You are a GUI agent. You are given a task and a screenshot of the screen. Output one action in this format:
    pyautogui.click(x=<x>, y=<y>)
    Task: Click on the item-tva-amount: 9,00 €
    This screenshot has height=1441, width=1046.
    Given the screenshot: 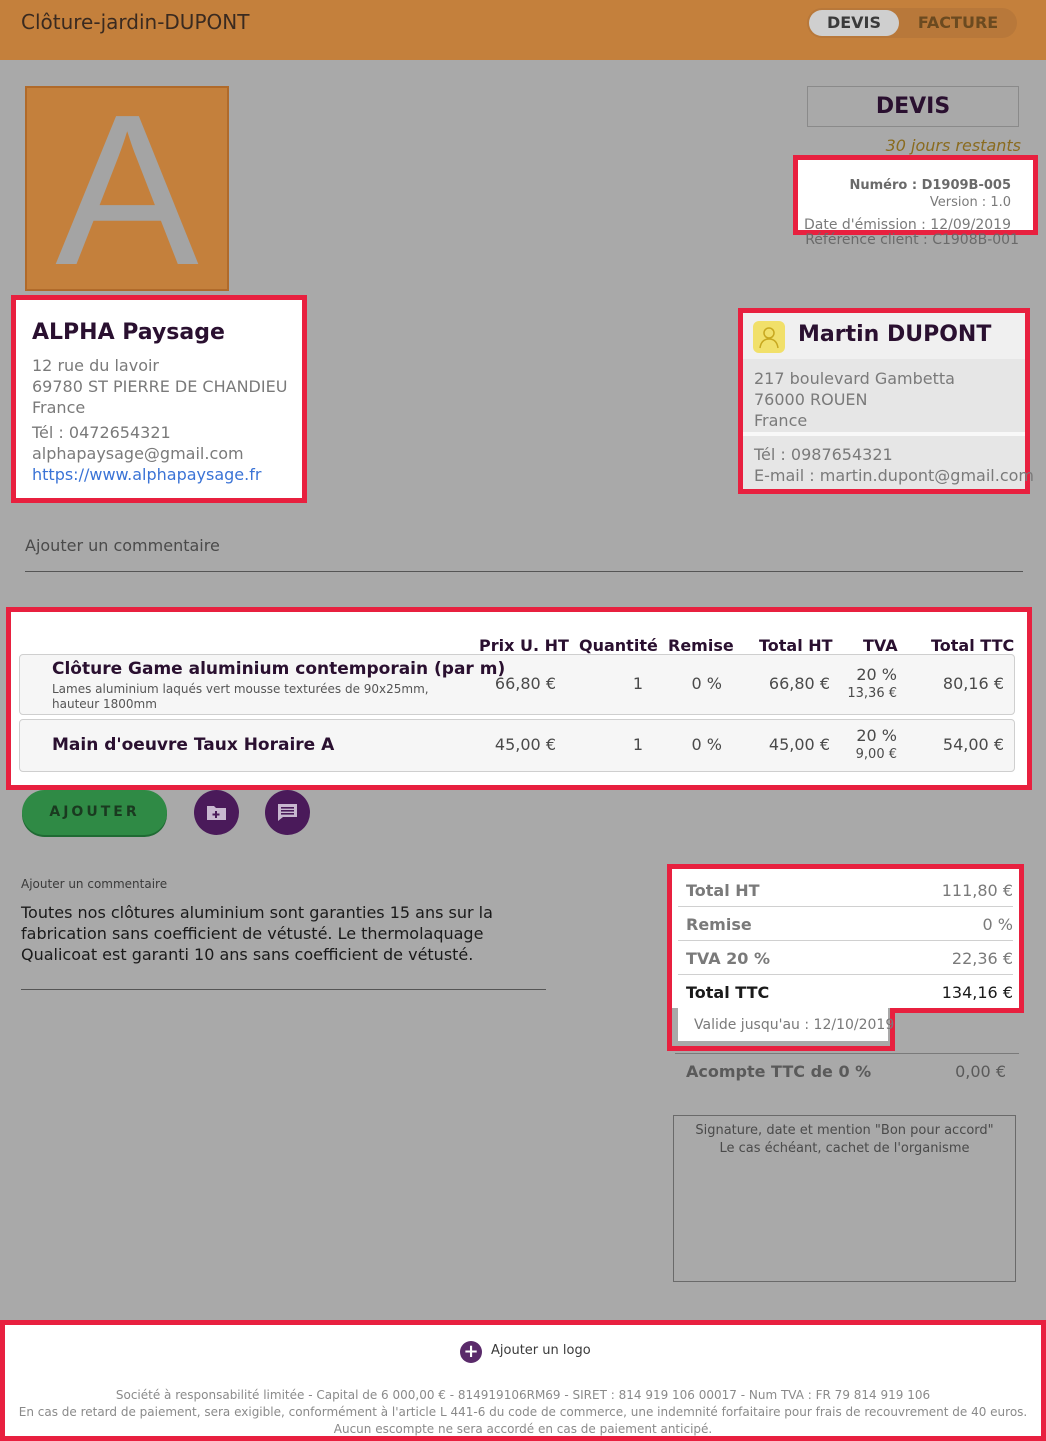 What is the action you would take?
    pyautogui.click(x=876, y=754)
    